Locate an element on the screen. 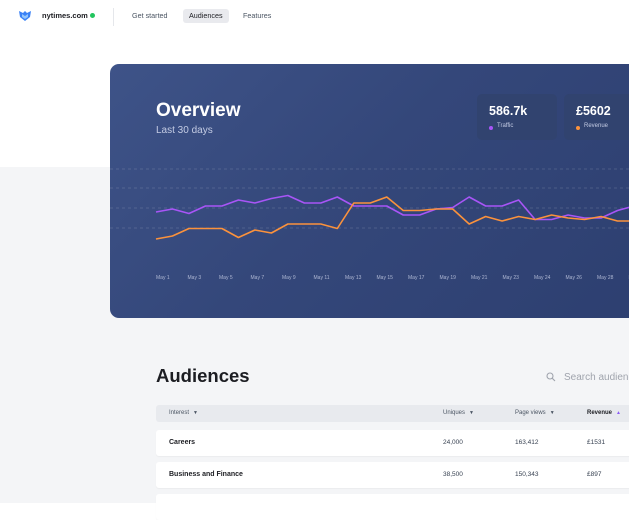 This screenshot has width=629, height=520. x-tick-label: May 23 is located at coordinates (511, 278).